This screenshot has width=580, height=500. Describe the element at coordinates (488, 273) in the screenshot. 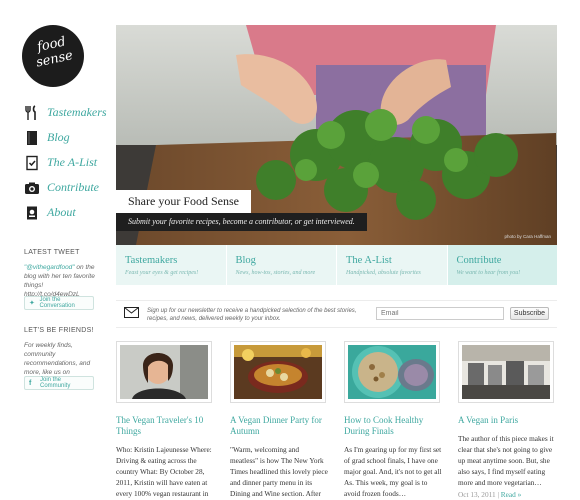

I see `tab-subtitle: We want to hear from you!` at that location.